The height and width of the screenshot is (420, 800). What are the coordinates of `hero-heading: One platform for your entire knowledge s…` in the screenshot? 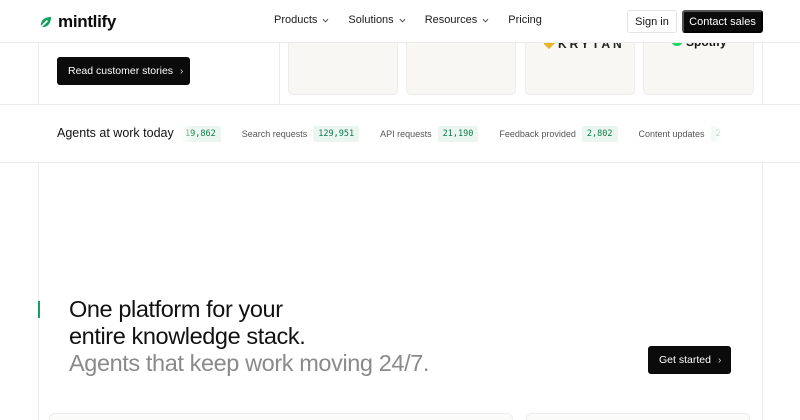 It's located at (249, 336).